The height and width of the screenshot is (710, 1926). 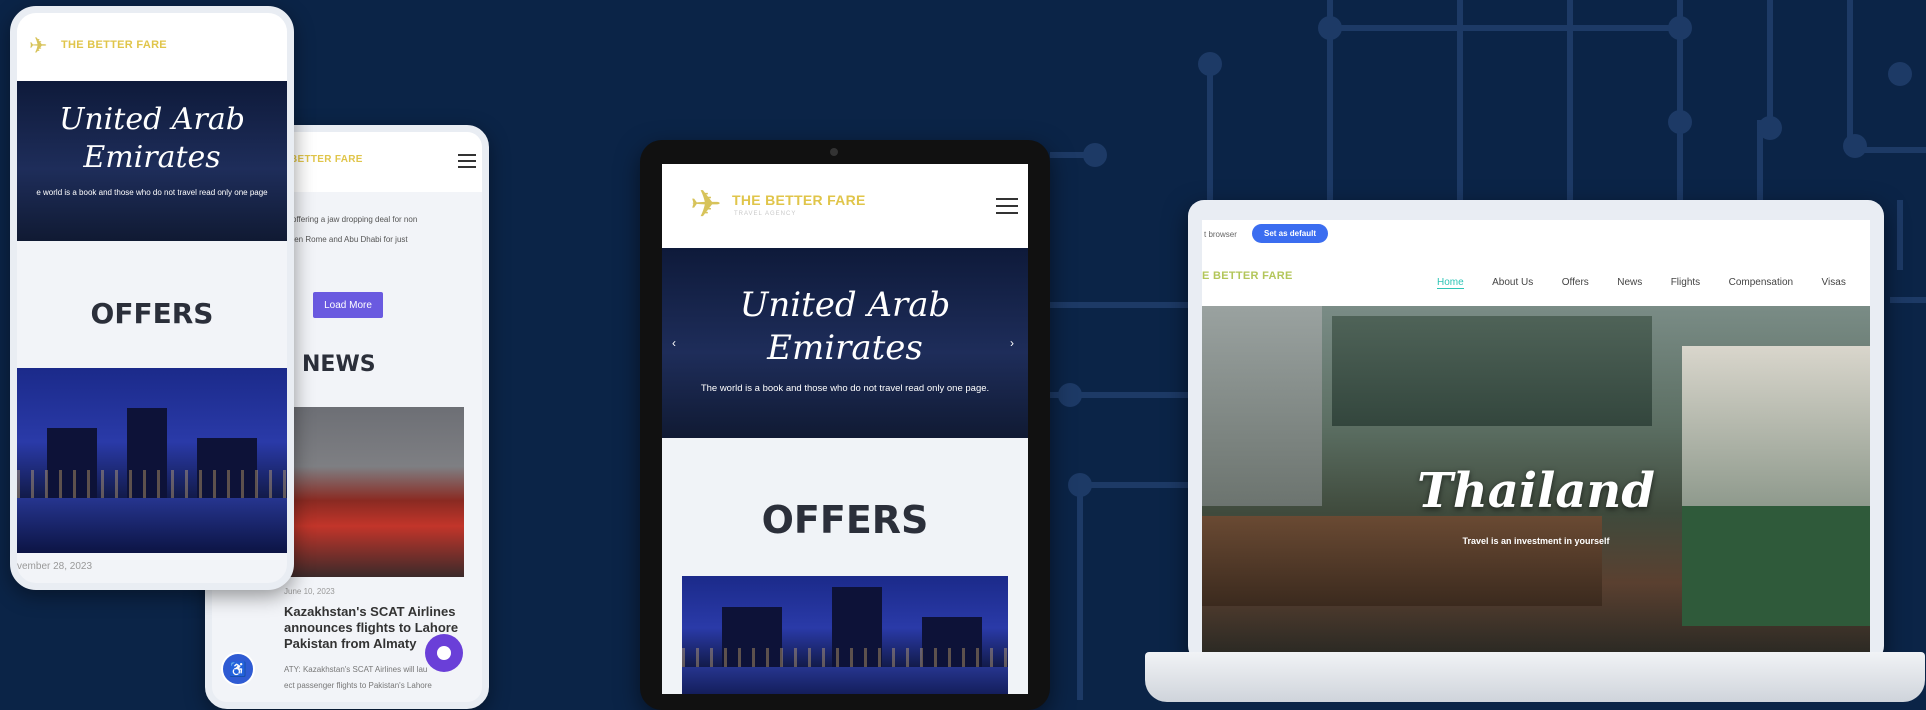 What do you see at coordinates (339, 364) in the screenshot?
I see `news-title: NEWS` at bounding box center [339, 364].